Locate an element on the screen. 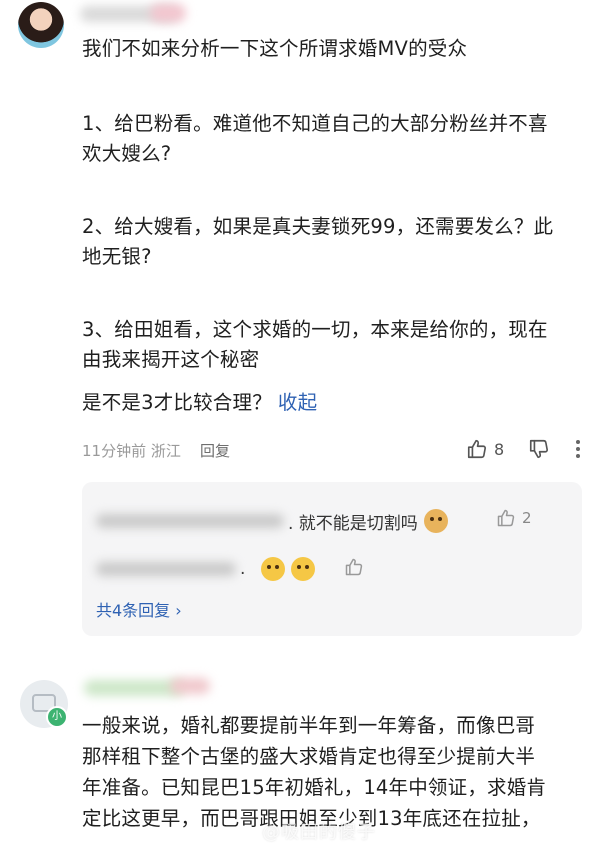 The image size is (600, 851). comment-body-point-1: 1、给巴粉看。难道他不知道自己的大部分粉丝并不喜 欢大嫂么? is located at coordinates (337, 139).